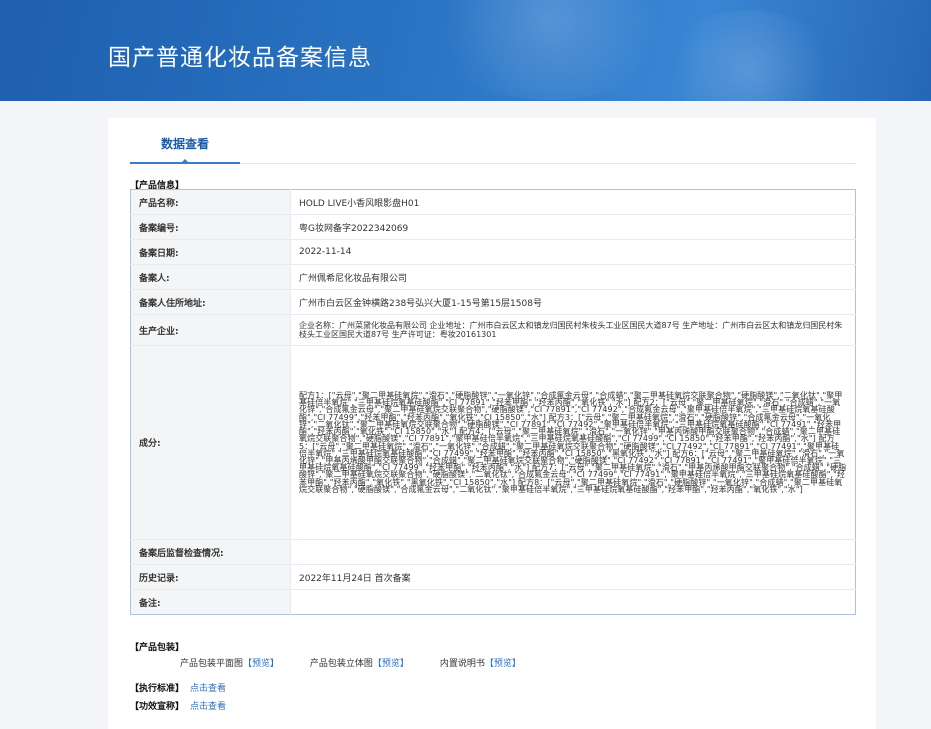  What do you see at coordinates (391, 662) in the screenshot?
I see `preview-3d-link: 【预览】` at bounding box center [391, 662].